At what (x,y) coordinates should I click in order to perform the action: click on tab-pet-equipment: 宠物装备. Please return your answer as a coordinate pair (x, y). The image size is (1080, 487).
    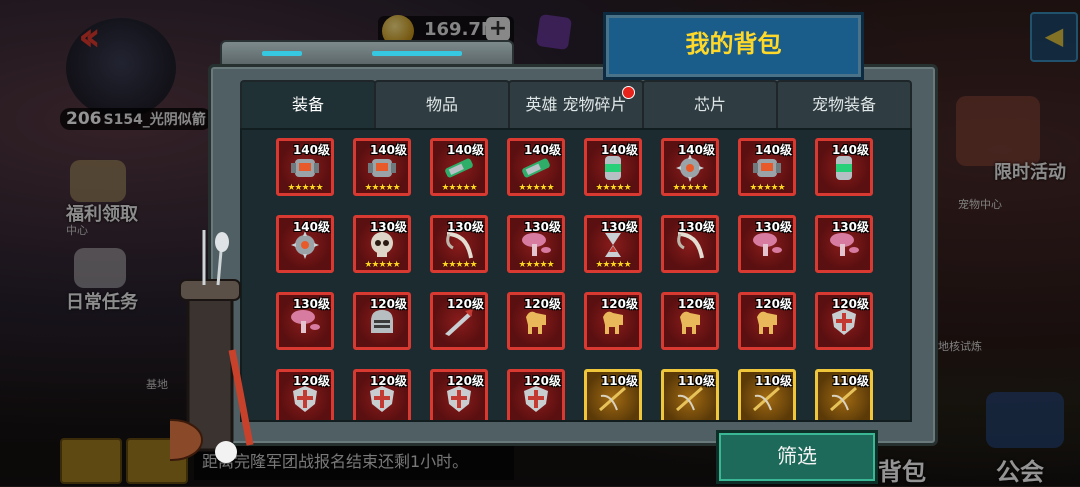
    Looking at the image, I should click on (844, 104).